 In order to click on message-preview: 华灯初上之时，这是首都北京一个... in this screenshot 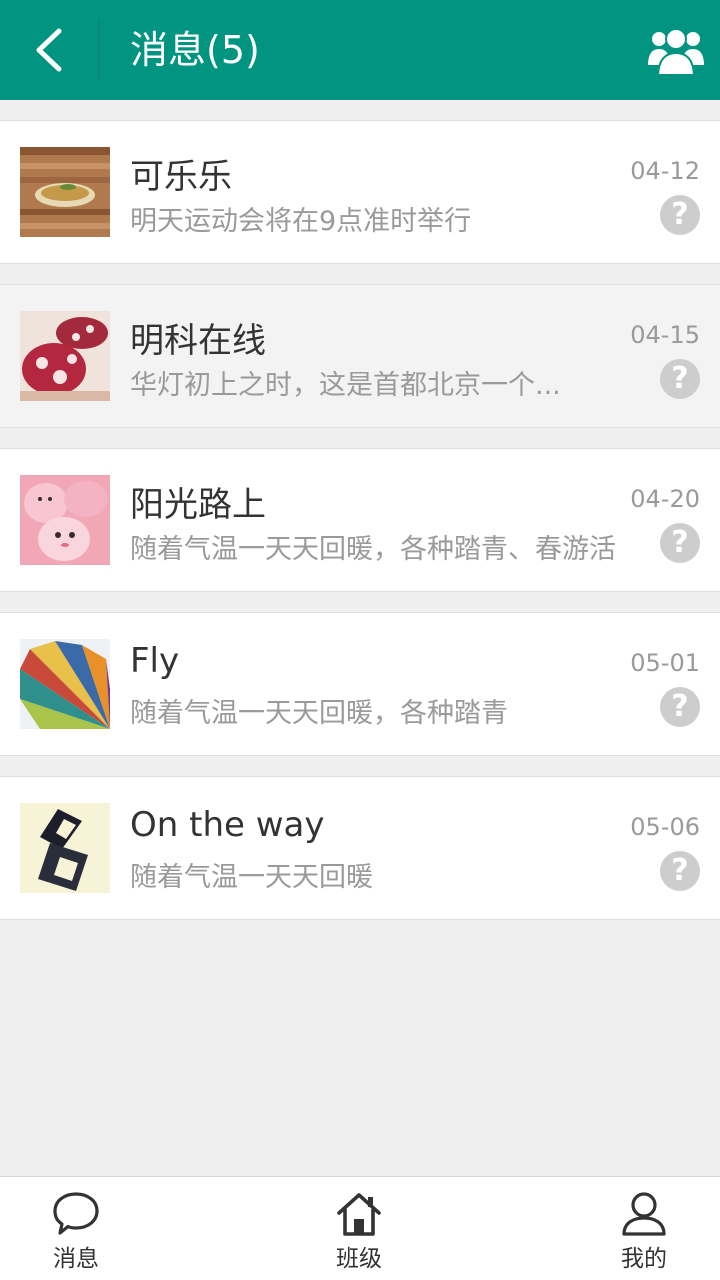, I will do `click(345, 385)`.